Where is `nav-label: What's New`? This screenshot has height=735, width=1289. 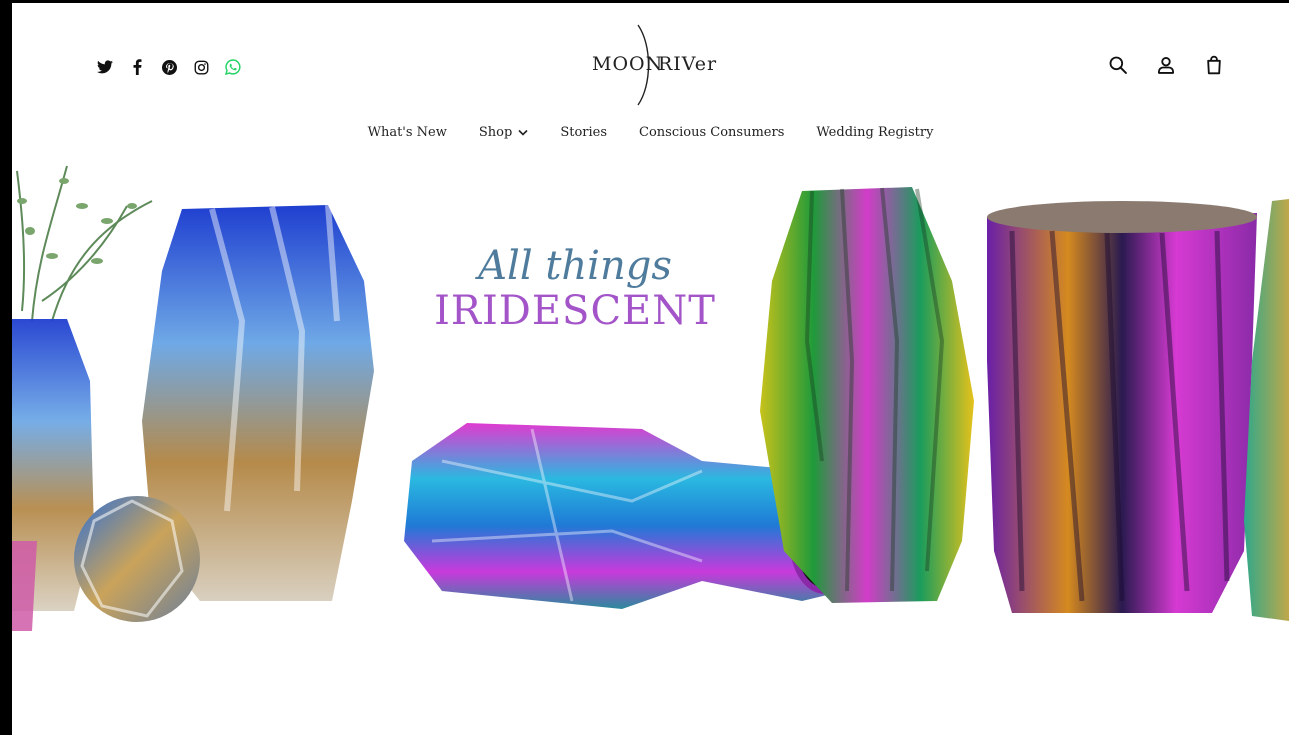
nav-label: What's New is located at coordinates (407, 132).